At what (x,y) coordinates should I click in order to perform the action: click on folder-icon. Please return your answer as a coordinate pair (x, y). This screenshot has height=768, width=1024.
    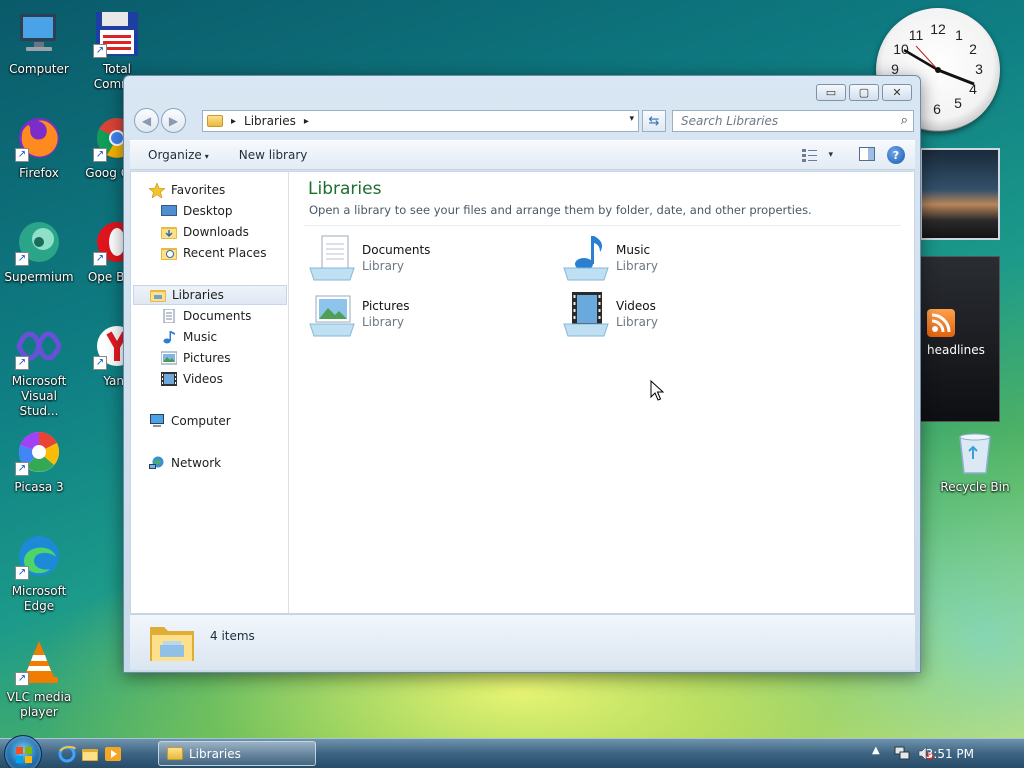
    Looking at the image, I should click on (90, 755).